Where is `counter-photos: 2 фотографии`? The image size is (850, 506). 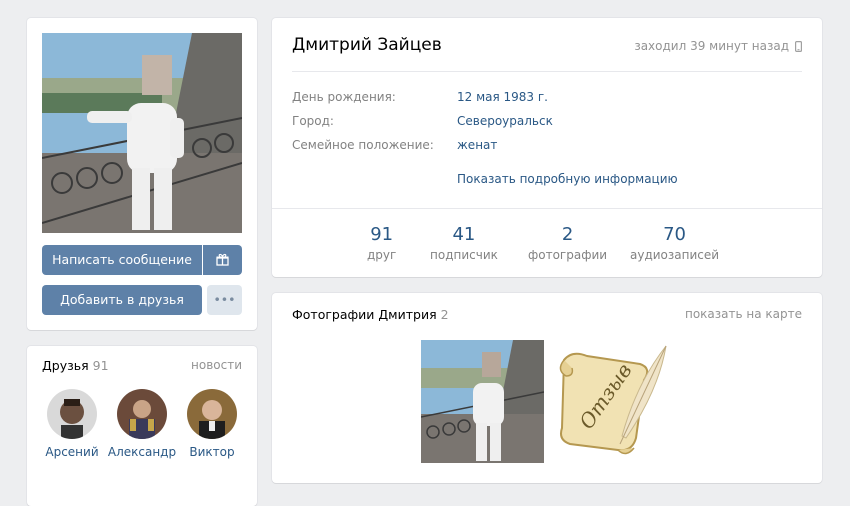 counter-photos: 2 фотографии is located at coordinates (567, 243).